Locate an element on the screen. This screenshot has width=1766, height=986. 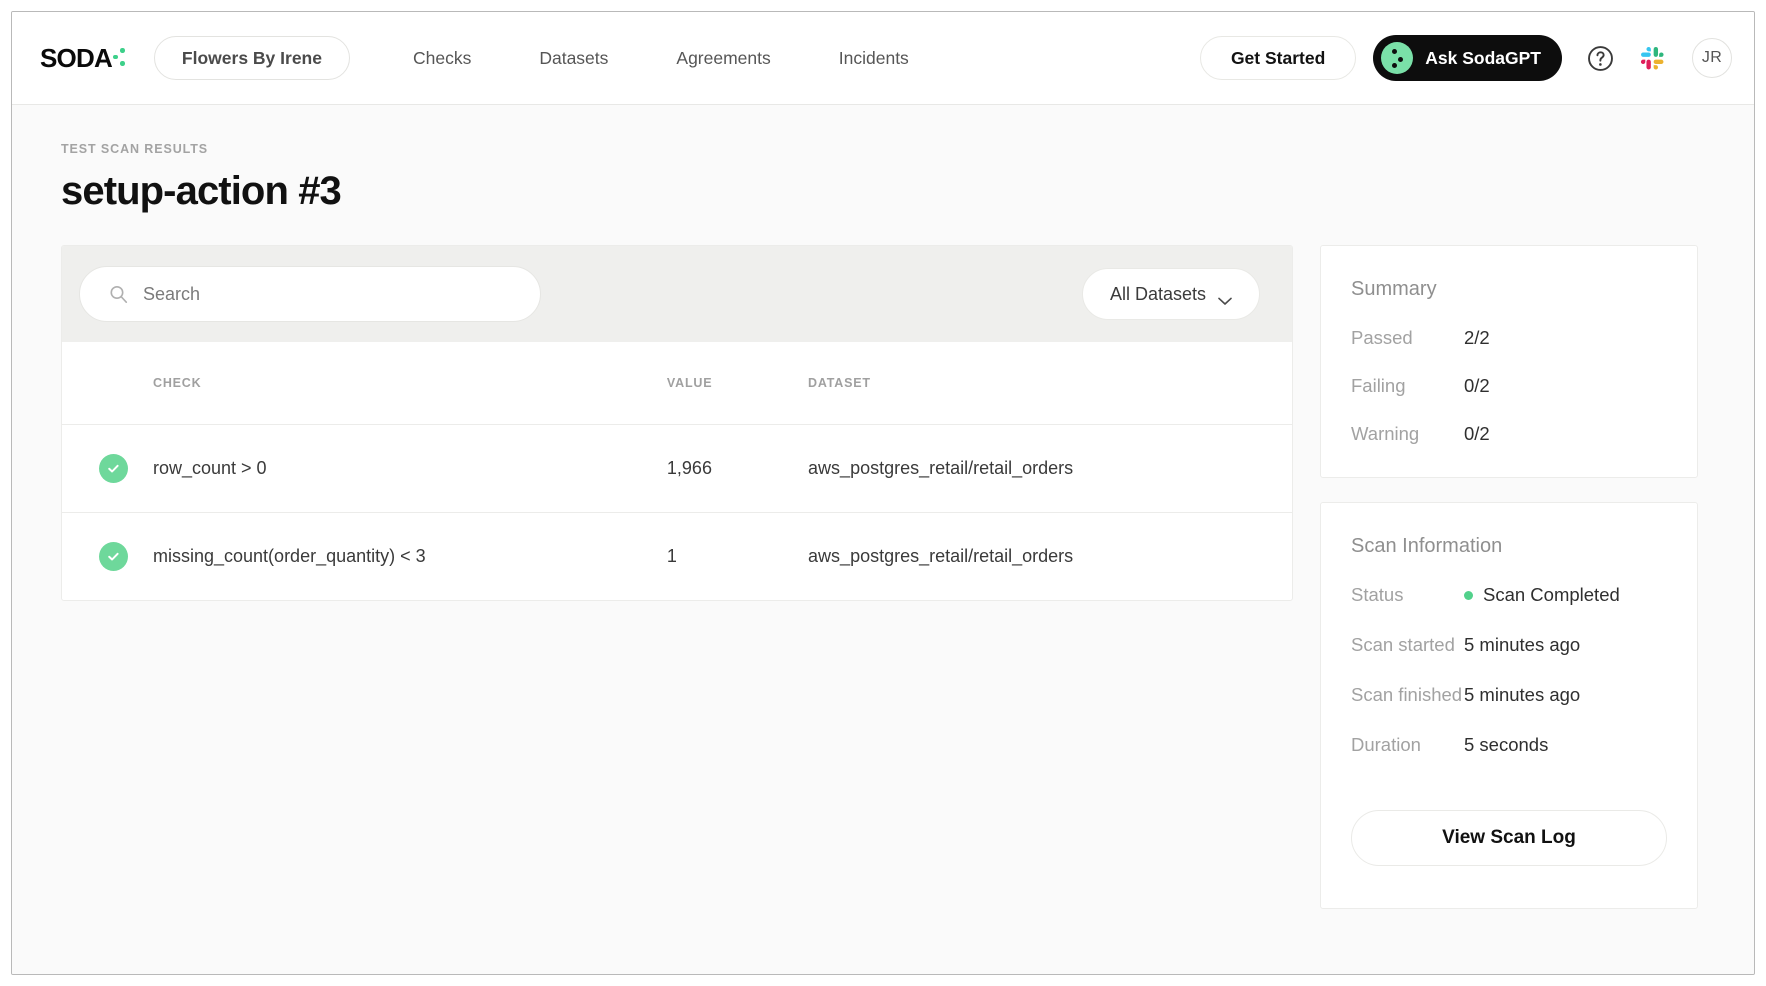
scan-value-status: Scan Completed is located at coordinates (1551, 595).